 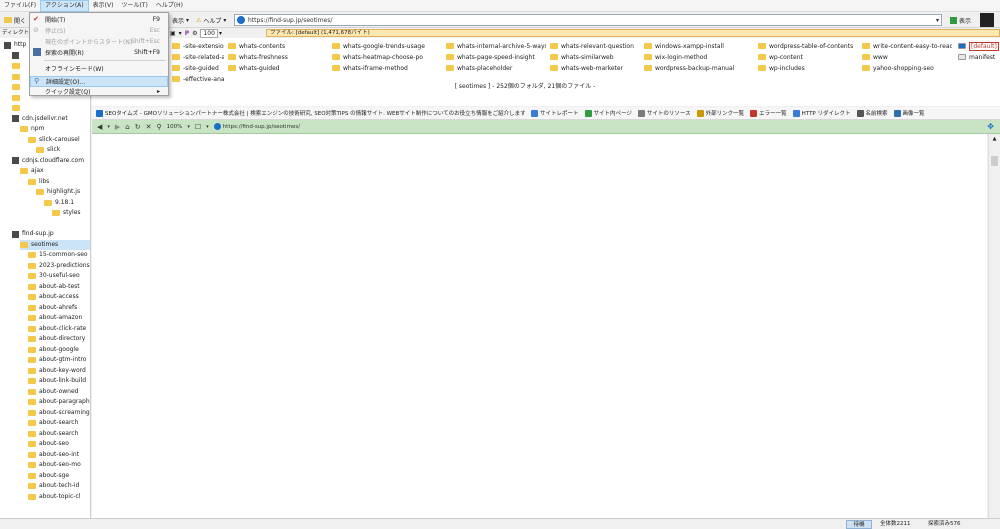 I want to click on tree-host: find-sup.jp, so click(x=51, y=234).